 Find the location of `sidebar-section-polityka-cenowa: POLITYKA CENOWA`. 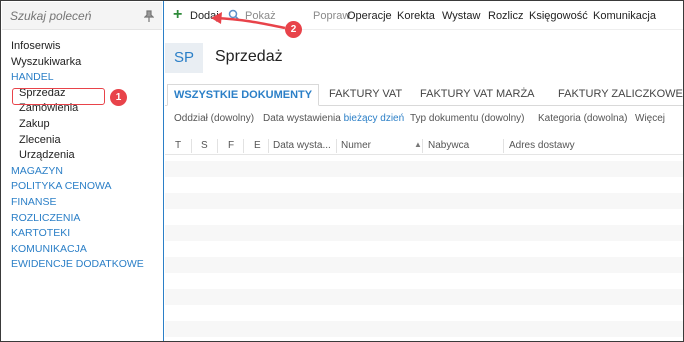

sidebar-section-polityka-cenowa: POLITYKA CENOWA is located at coordinates (77, 187).